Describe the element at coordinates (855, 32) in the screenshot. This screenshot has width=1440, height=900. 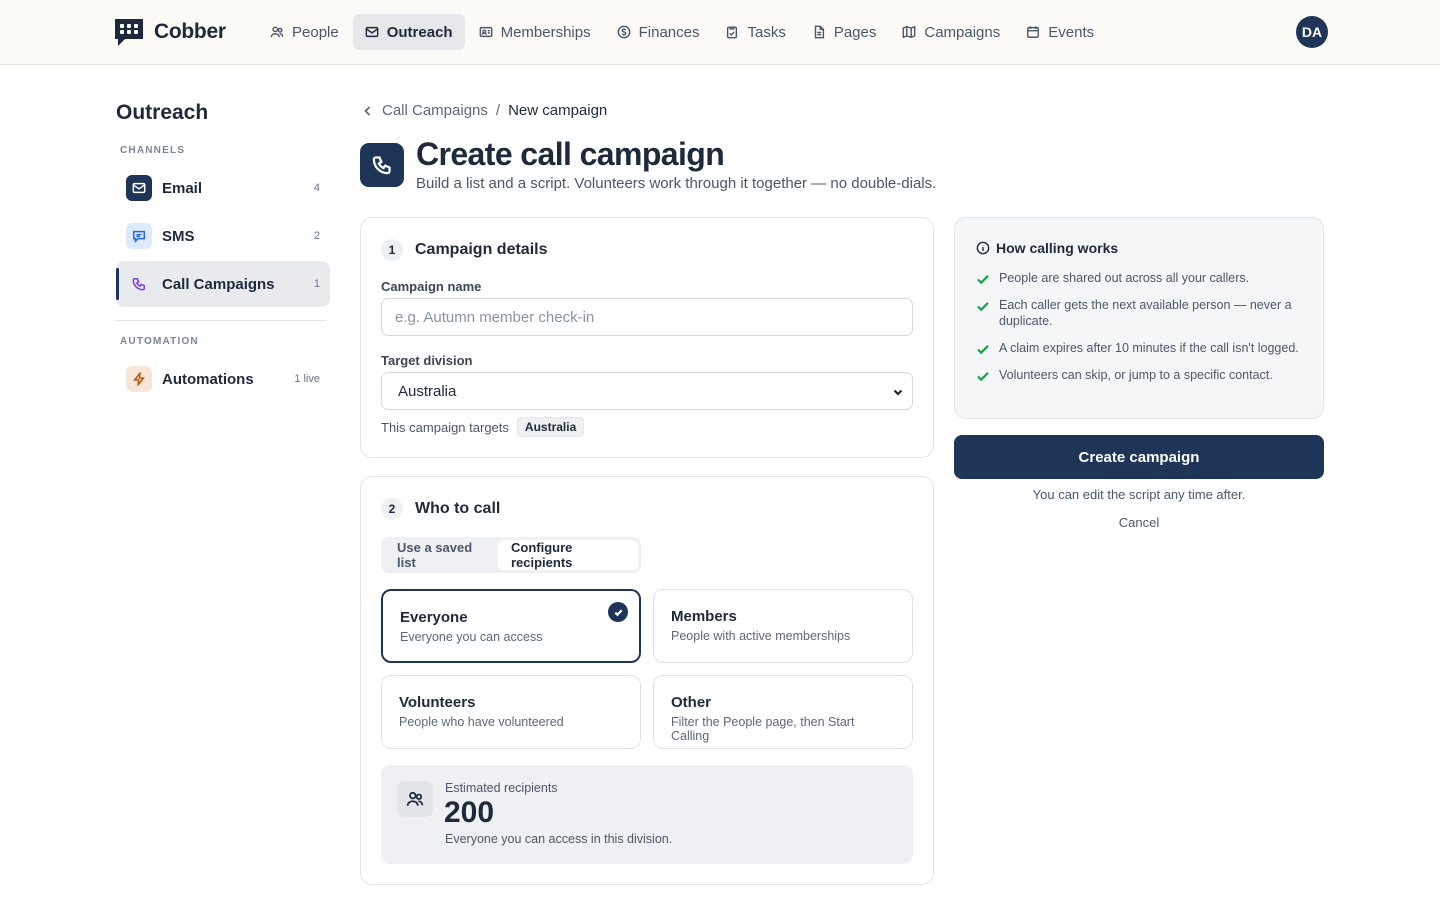
I see `nav-label: Pages` at that location.